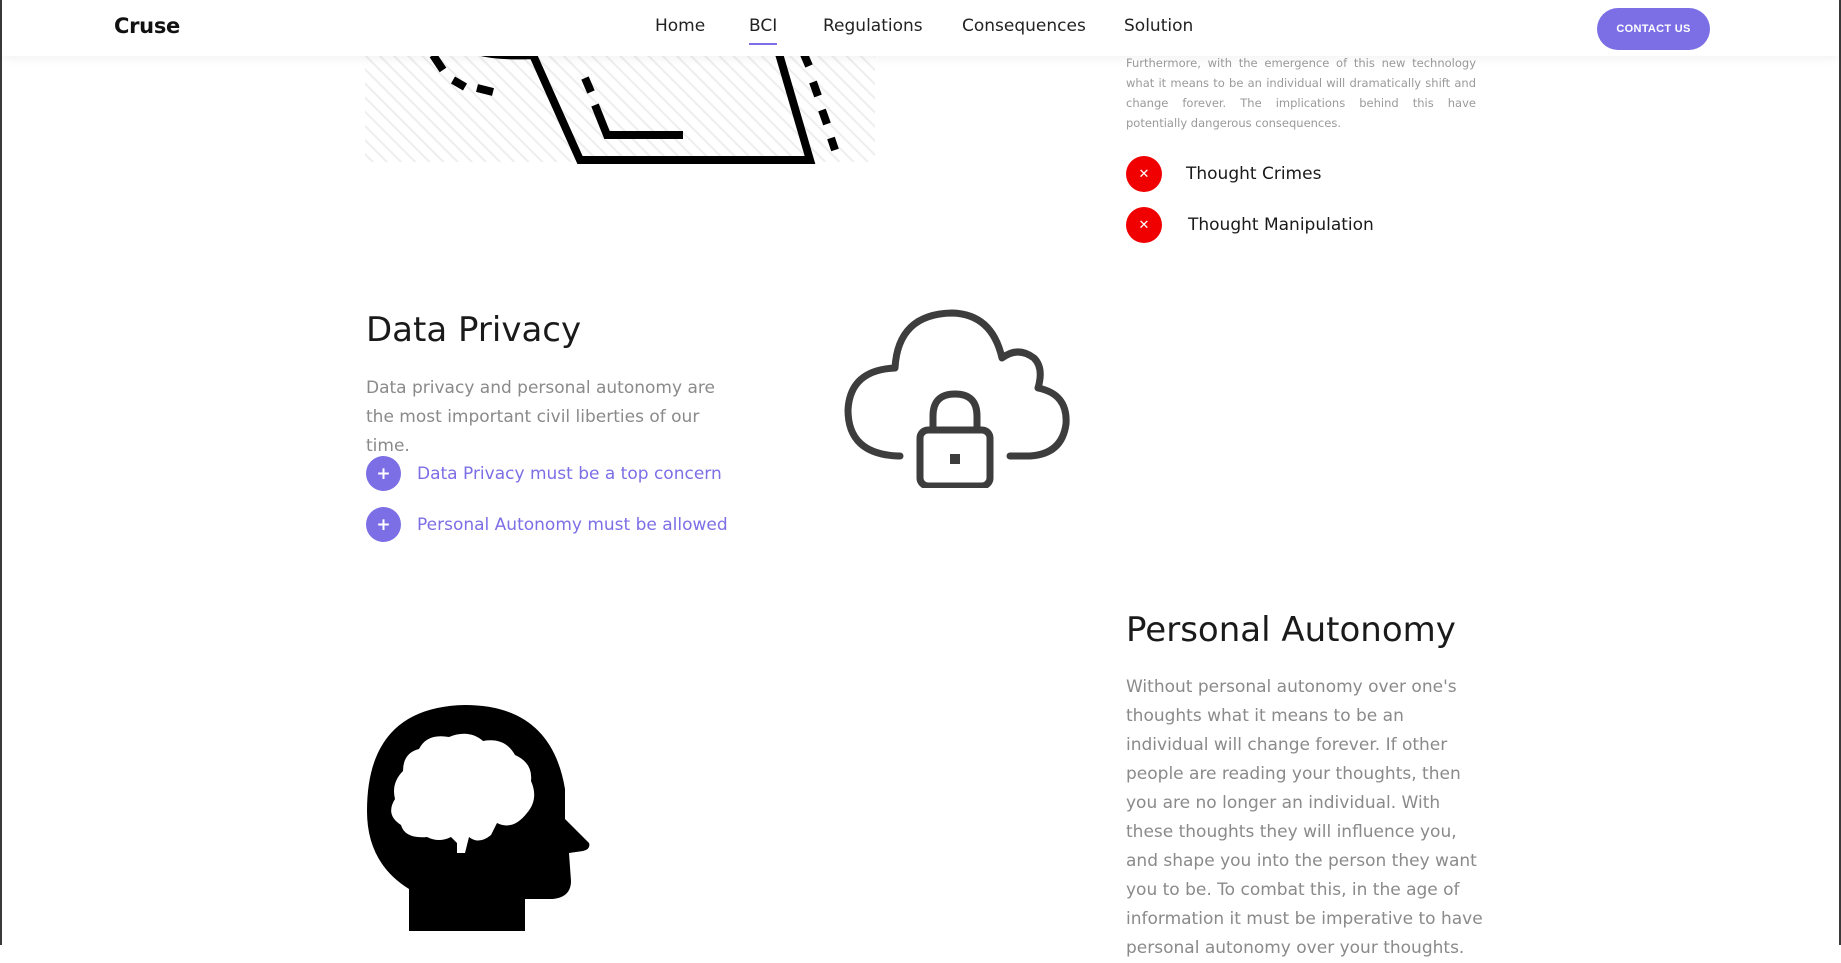 This screenshot has height=963, width=1841. What do you see at coordinates (763, 30) in the screenshot?
I see `nav-bci: BCI` at bounding box center [763, 30].